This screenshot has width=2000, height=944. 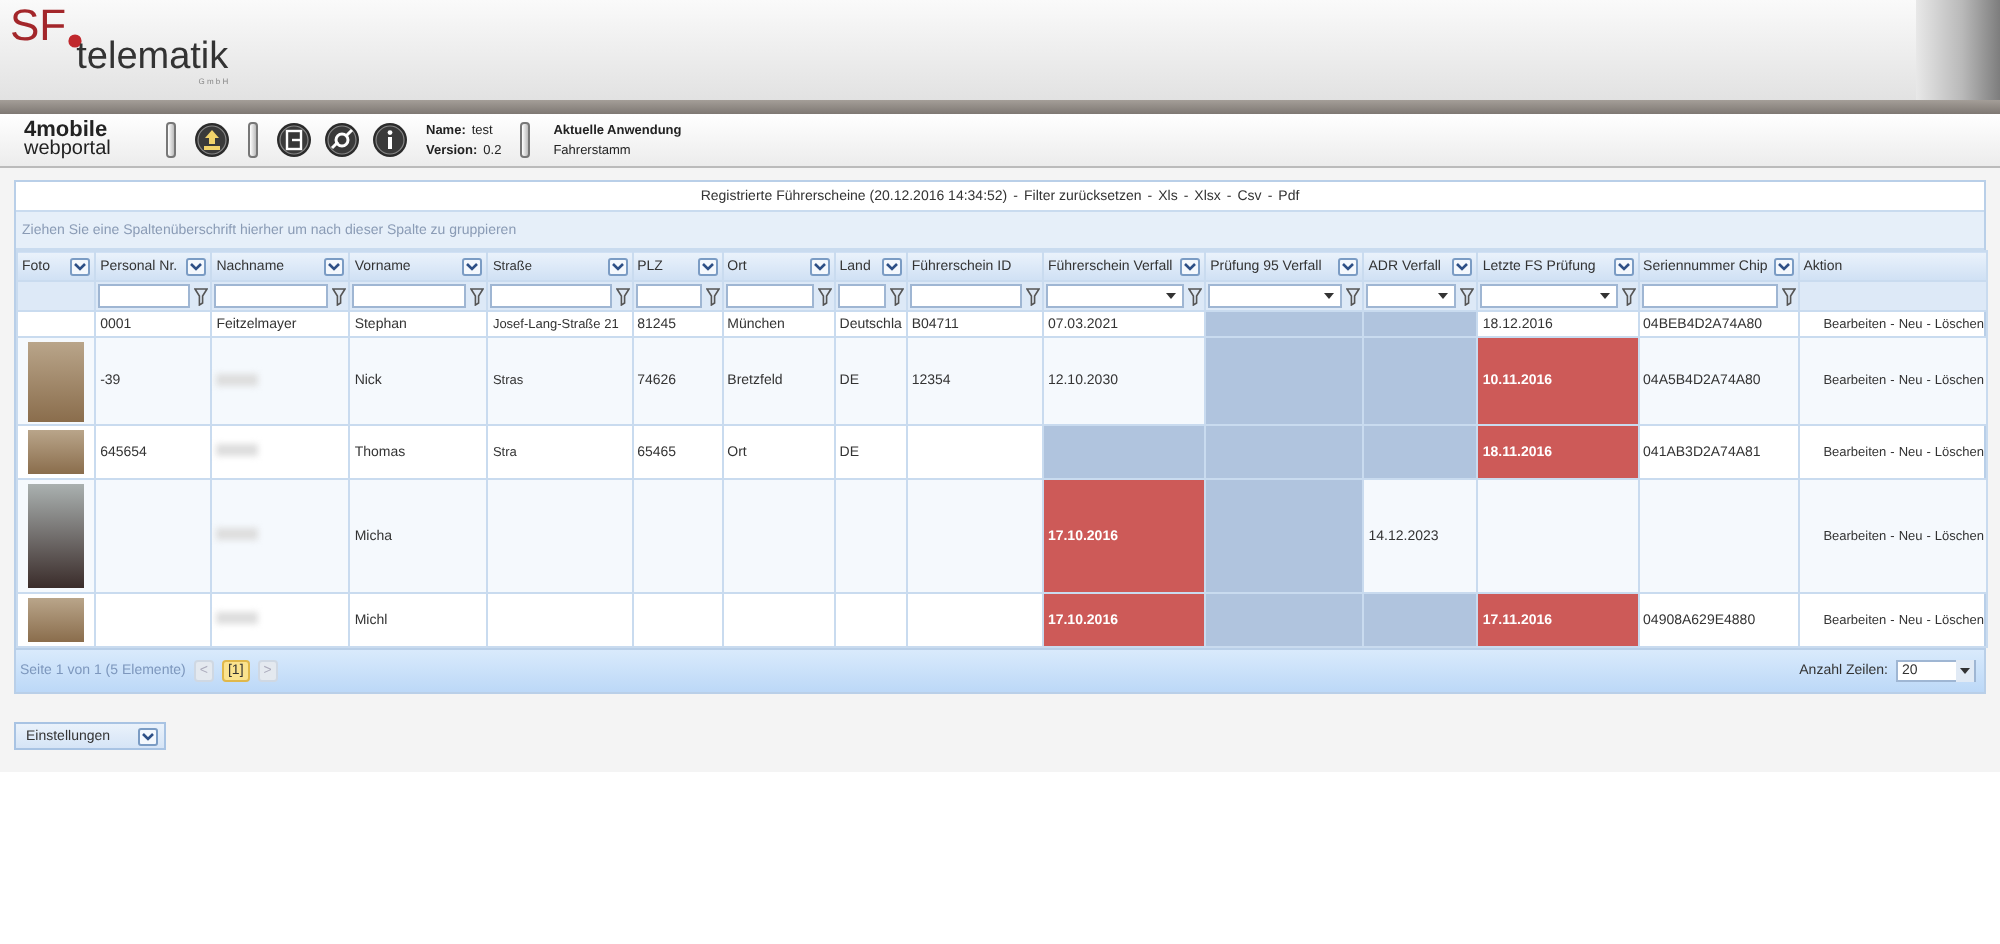 What do you see at coordinates (212, 140) in the screenshot?
I see `upload-icon` at bounding box center [212, 140].